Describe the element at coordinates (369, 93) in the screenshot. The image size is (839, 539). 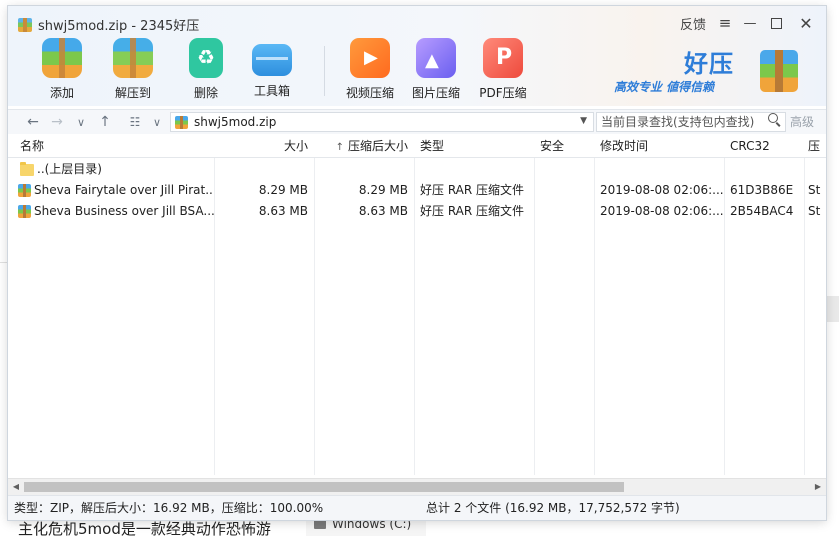
I see `video-compress-label: 视频压缩` at that location.